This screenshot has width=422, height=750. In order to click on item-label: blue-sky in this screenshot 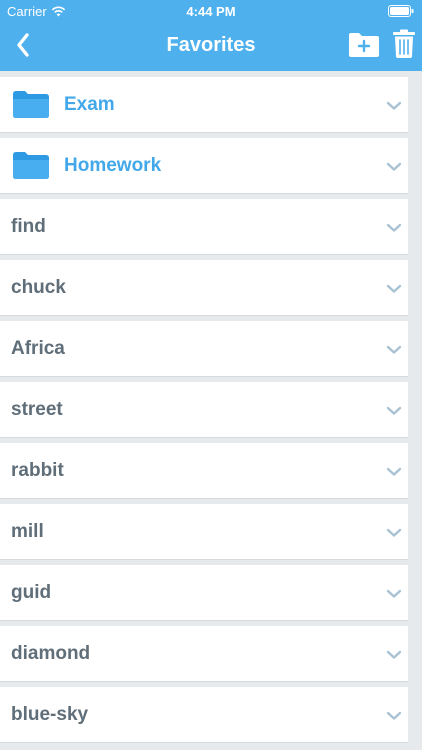, I will do `click(50, 714)`.